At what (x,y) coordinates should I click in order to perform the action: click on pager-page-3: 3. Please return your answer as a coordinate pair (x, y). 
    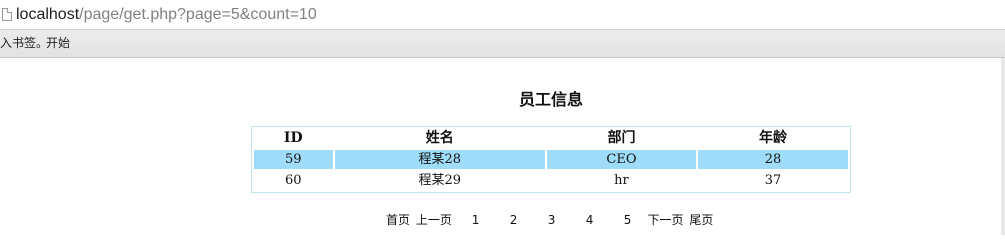
    Looking at the image, I should click on (566, 220).